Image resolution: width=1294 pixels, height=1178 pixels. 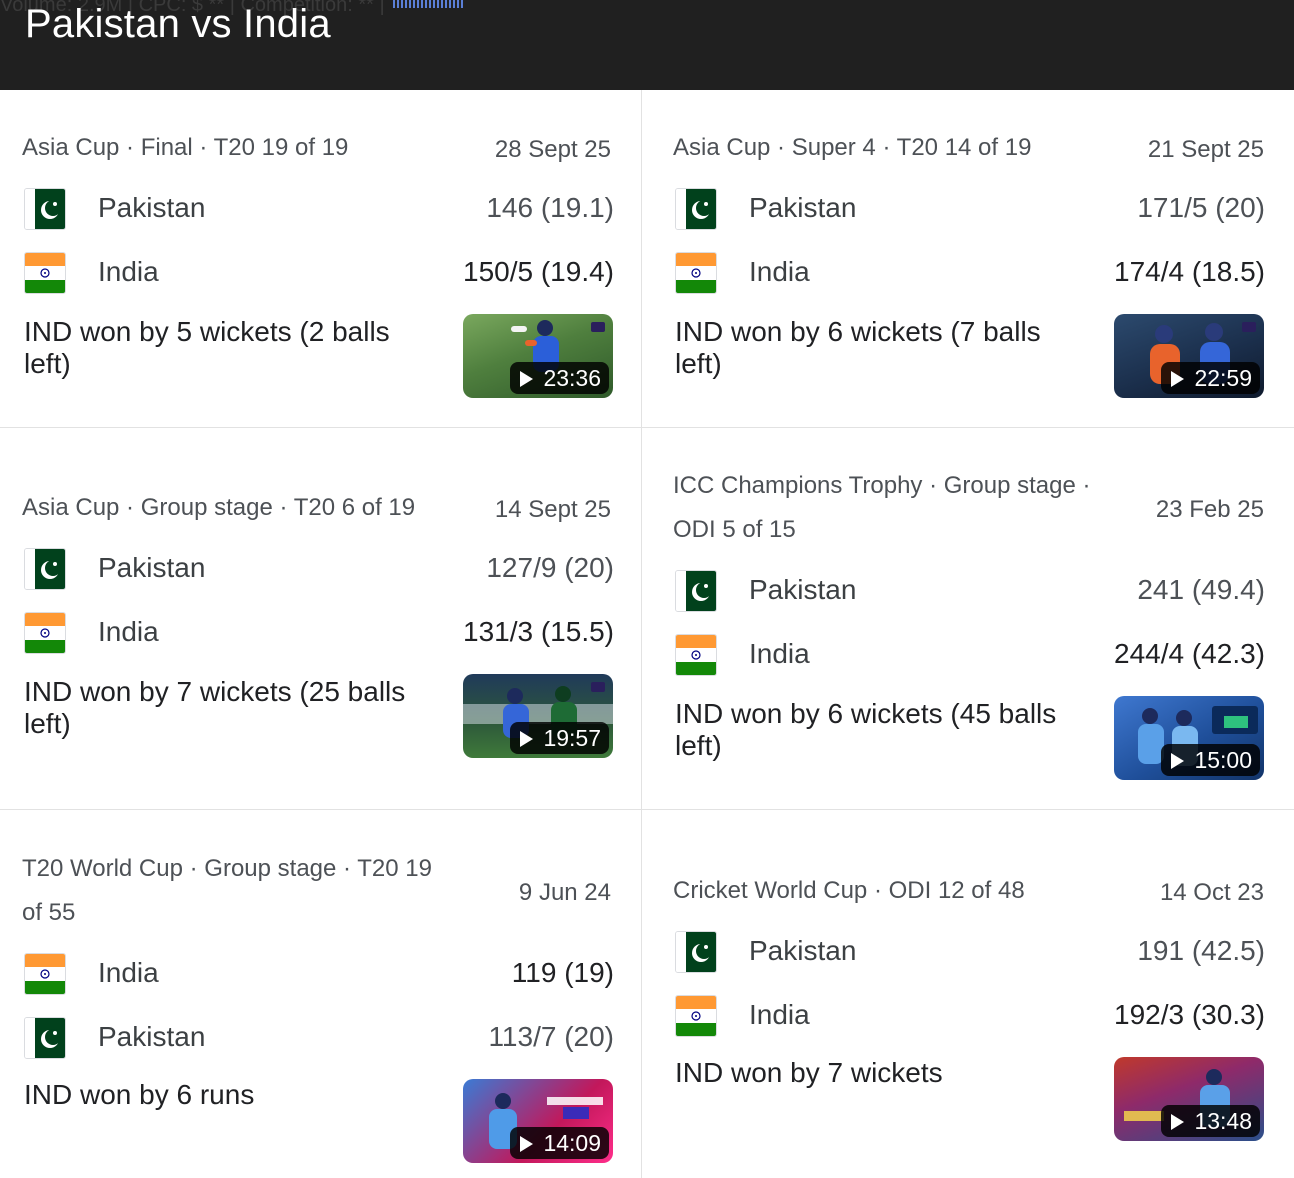 I want to click on video-duration-badge: 23:36, so click(x=559, y=378).